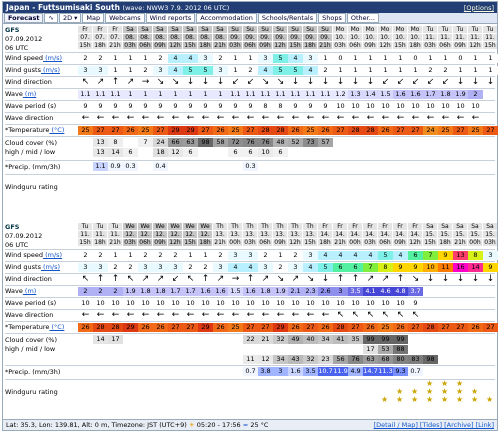  Describe the element at coordinates (332, 18) in the screenshot. I see `tab-shops: Shops` at that location.